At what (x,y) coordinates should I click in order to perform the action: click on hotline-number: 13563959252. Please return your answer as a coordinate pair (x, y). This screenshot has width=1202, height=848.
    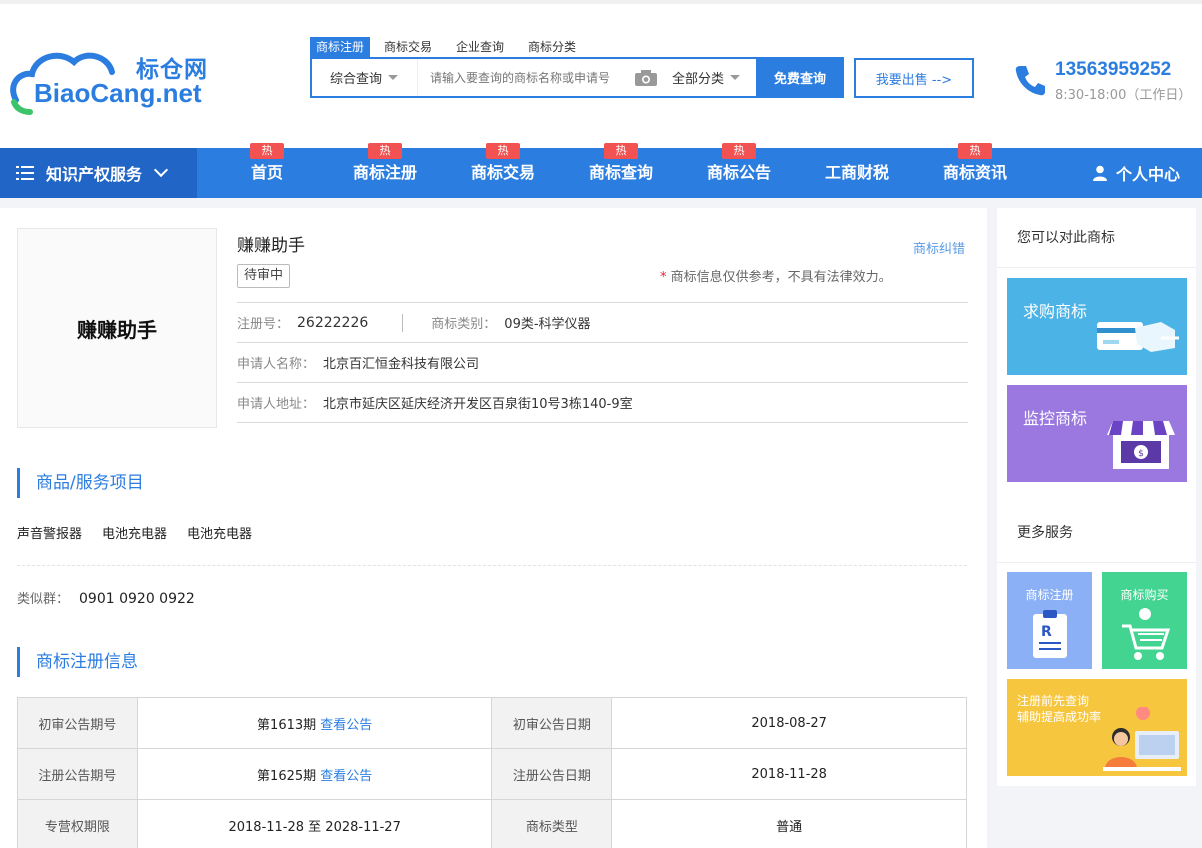
    Looking at the image, I should click on (1113, 69).